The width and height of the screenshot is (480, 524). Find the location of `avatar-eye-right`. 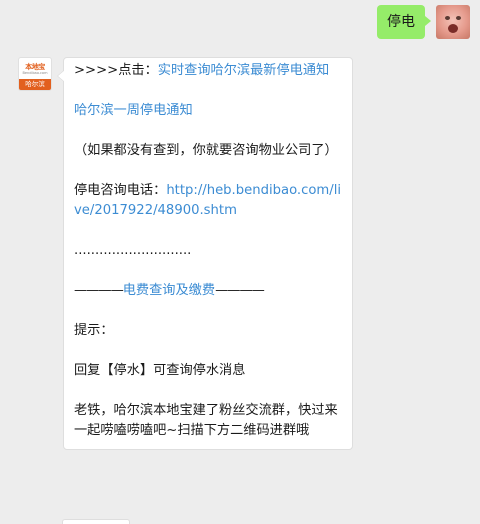

avatar-eye-right is located at coordinates (458, 18).